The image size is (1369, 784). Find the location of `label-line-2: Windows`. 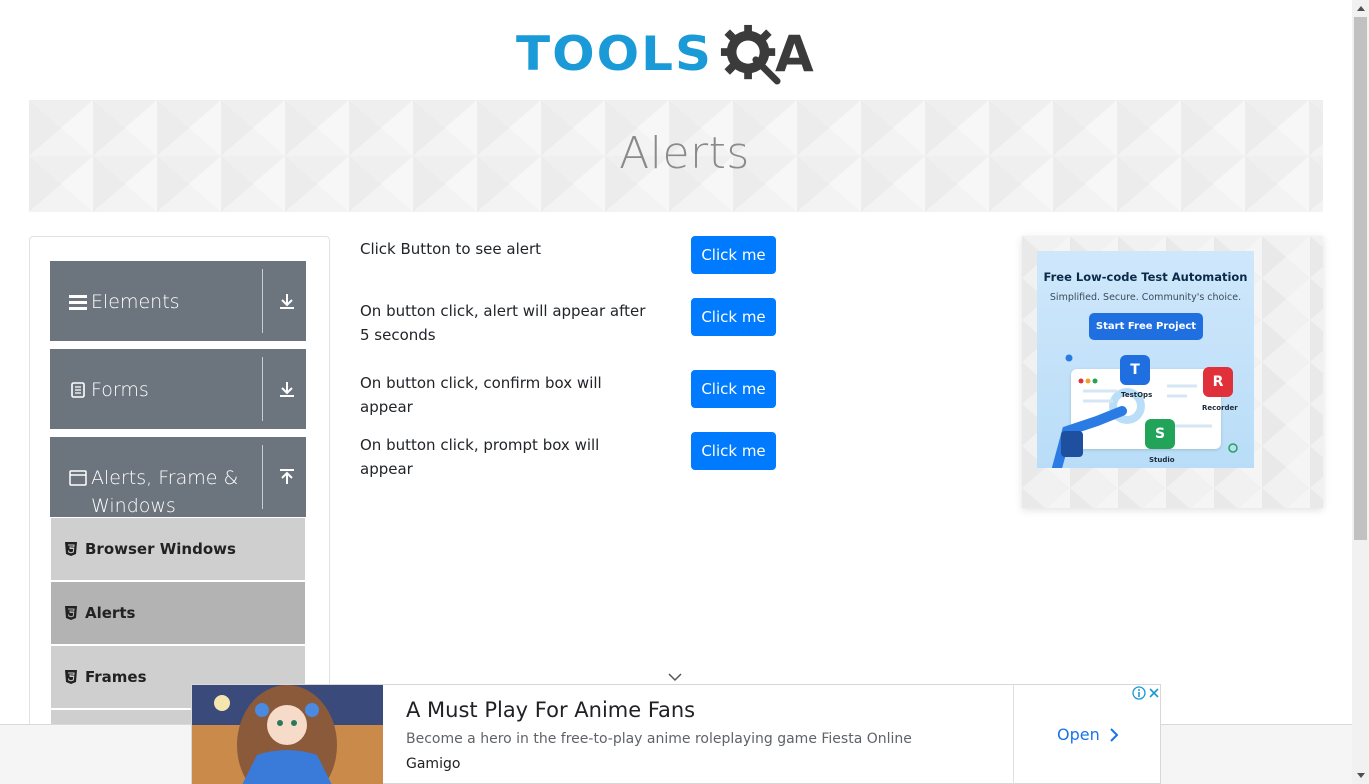

label-line-2: Windows is located at coordinates (133, 506).